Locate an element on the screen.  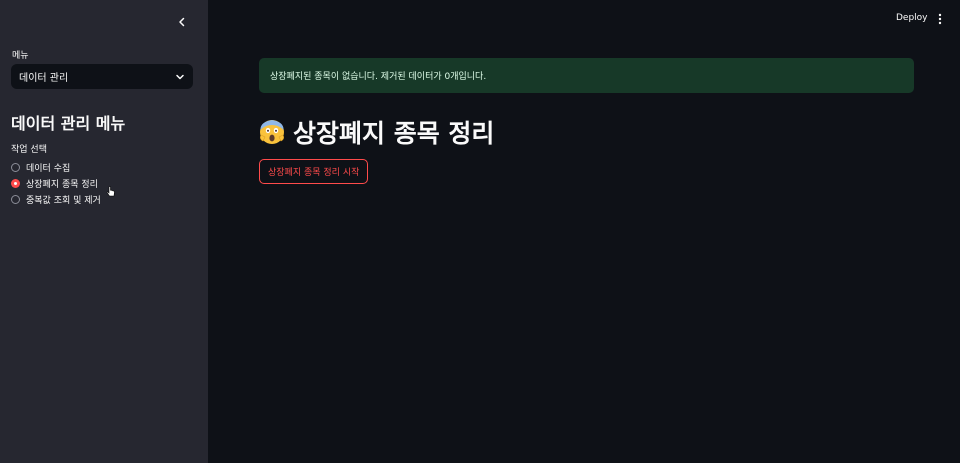
radio-option-label: 중복값 조회 및 제거 is located at coordinates (63, 200).